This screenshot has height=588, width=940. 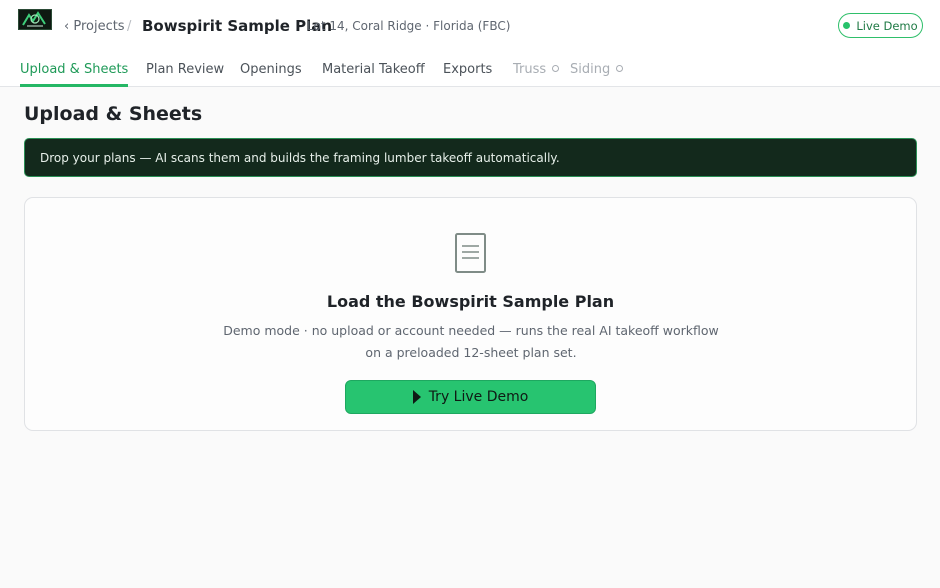 I want to click on play-icon, so click(x=416, y=397).